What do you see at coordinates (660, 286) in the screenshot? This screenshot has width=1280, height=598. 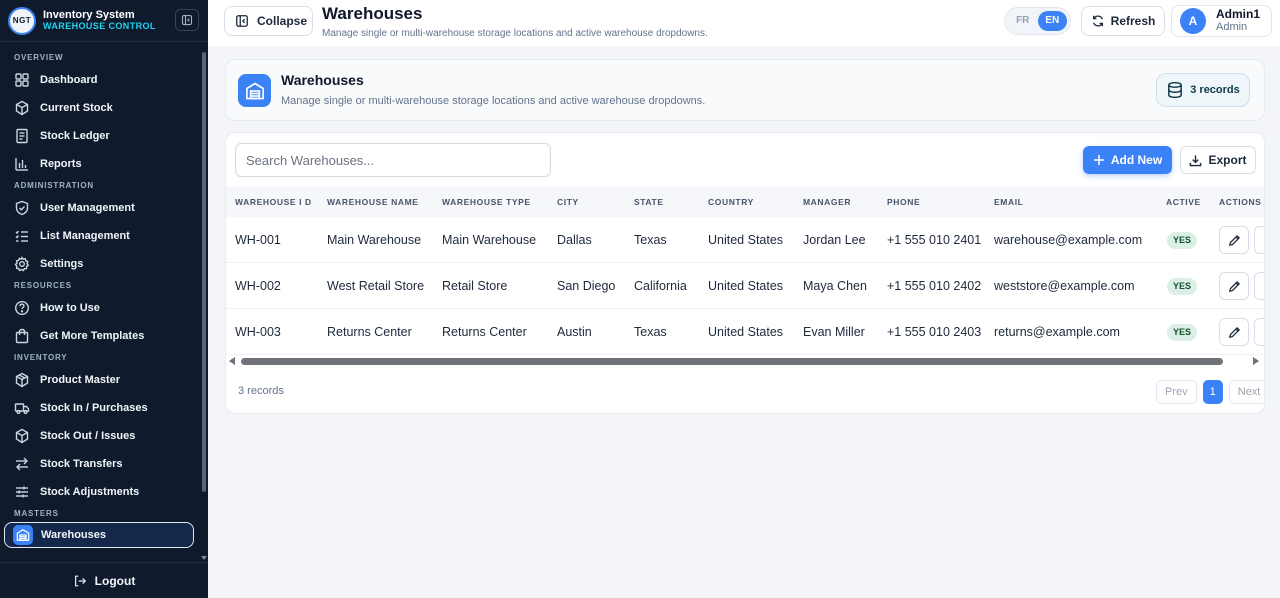 I see `cell-state: California` at bounding box center [660, 286].